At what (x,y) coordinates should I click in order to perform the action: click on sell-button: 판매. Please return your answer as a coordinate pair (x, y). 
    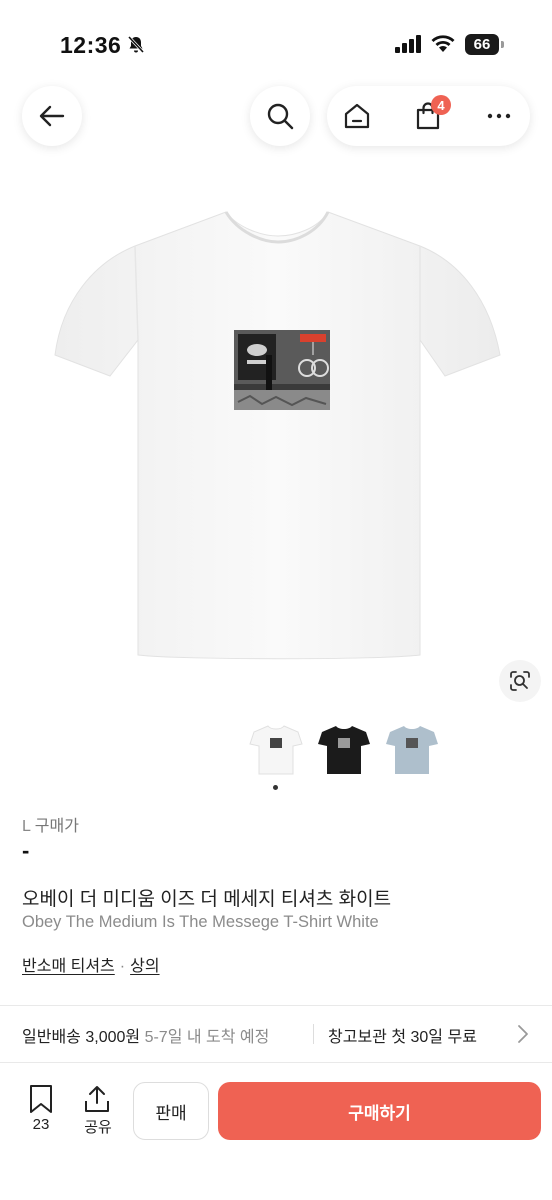
    Looking at the image, I should click on (171, 1111).